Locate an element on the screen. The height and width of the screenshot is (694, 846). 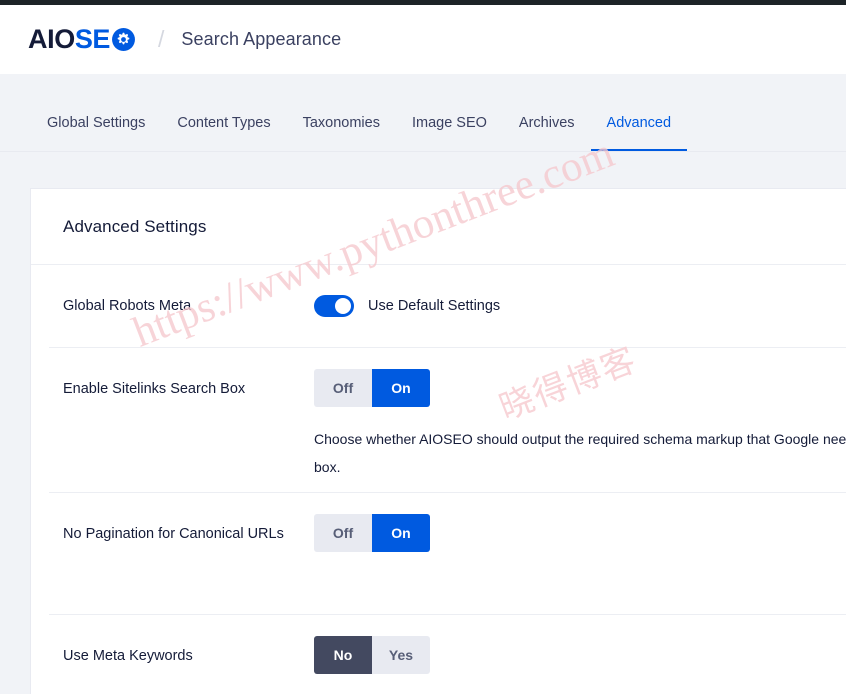
toggle-global-robots-meta is located at coordinates (334, 306).